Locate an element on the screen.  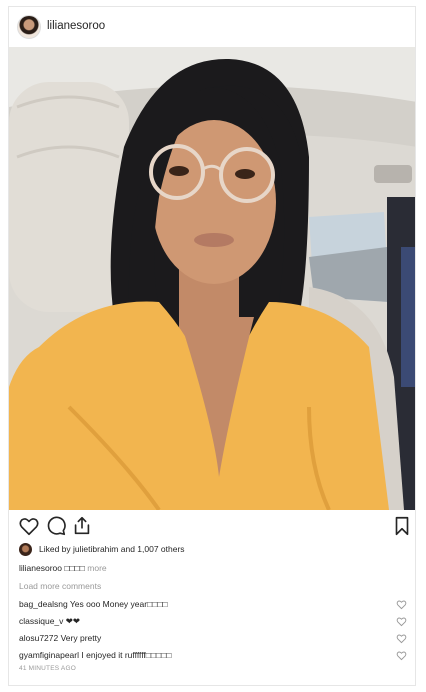
heart-icon is located at coordinates (29, 526).